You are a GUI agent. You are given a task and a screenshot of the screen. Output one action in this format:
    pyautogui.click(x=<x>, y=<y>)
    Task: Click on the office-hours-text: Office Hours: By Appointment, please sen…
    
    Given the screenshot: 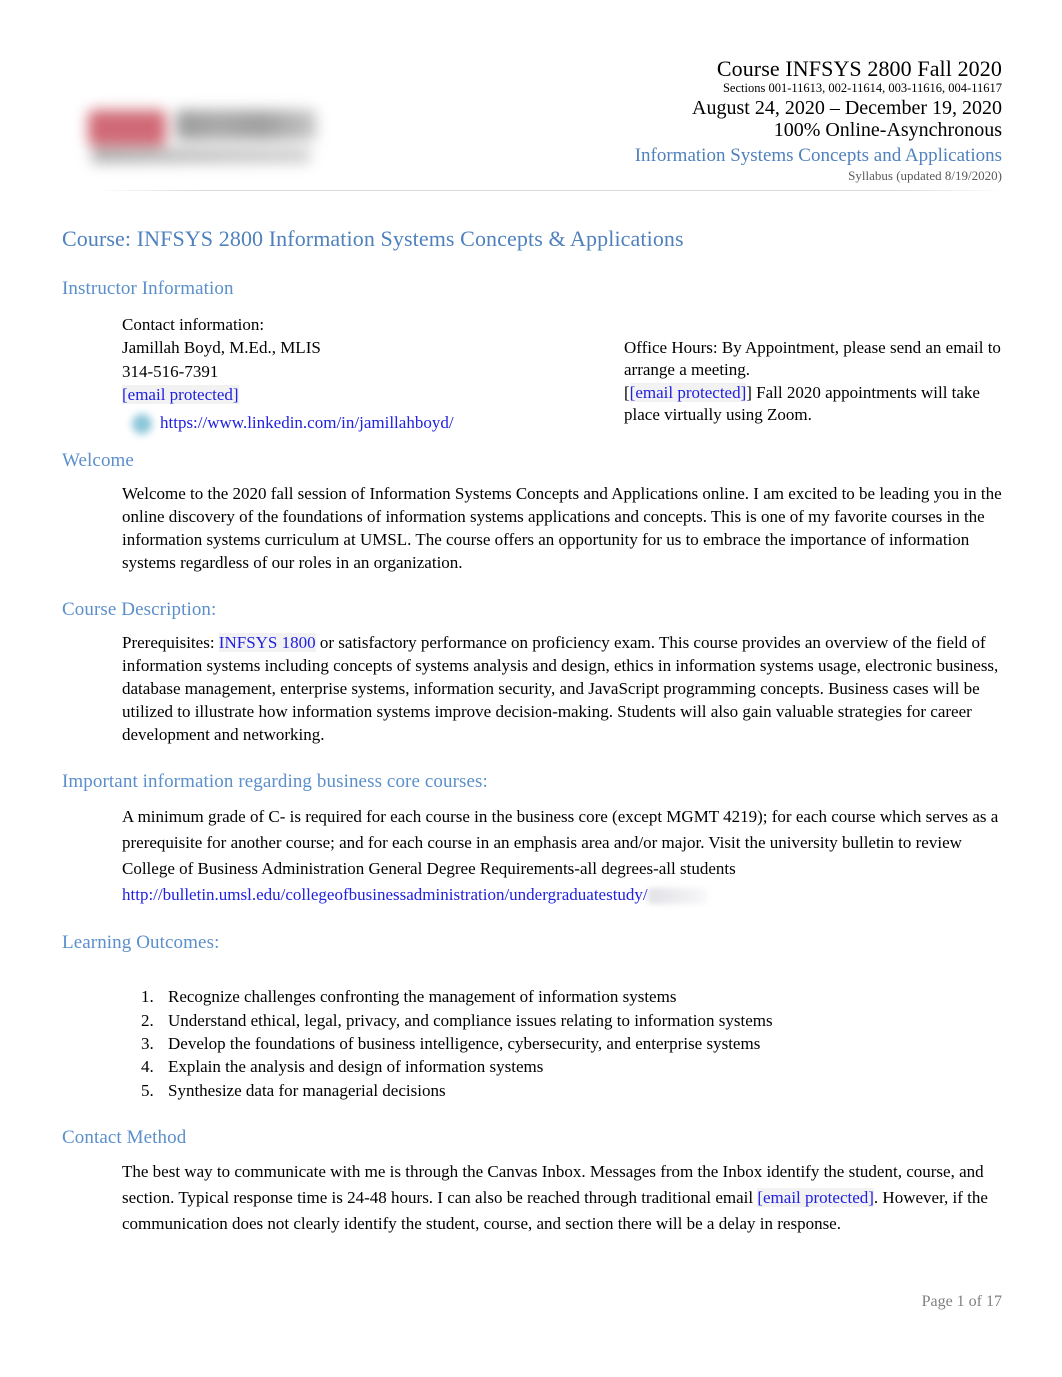 What is the action you would take?
    pyautogui.click(x=812, y=358)
    